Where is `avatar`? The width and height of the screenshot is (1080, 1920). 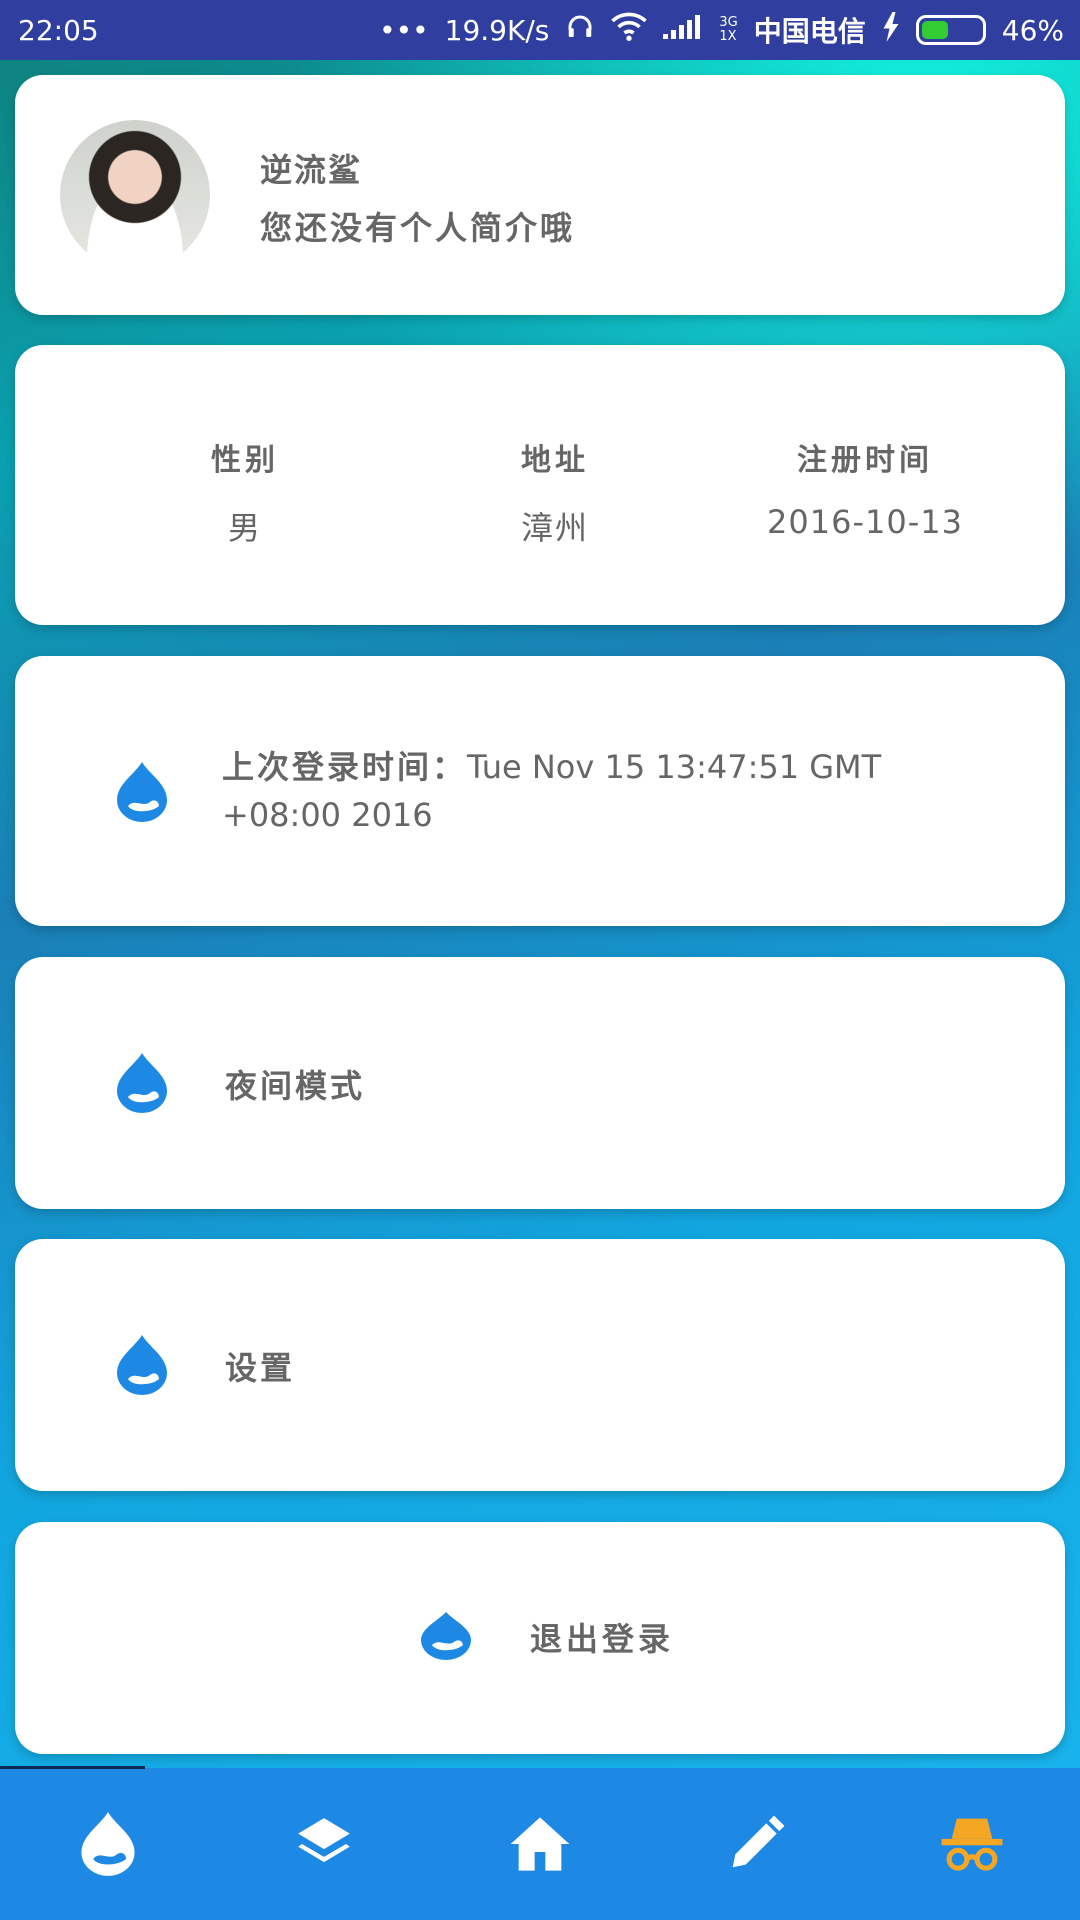 avatar is located at coordinates (135, 195).